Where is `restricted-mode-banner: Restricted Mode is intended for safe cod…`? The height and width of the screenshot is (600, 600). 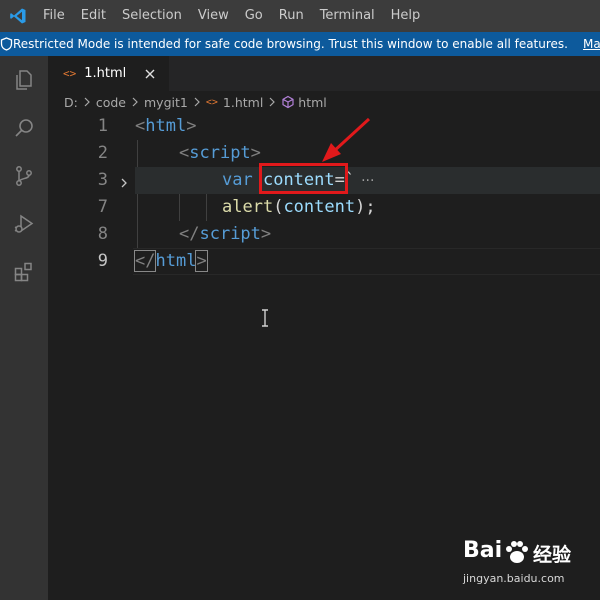 restricted-mode-banner: Restricted Mode is intended for safe cod… is located at coordinates (300, 44).